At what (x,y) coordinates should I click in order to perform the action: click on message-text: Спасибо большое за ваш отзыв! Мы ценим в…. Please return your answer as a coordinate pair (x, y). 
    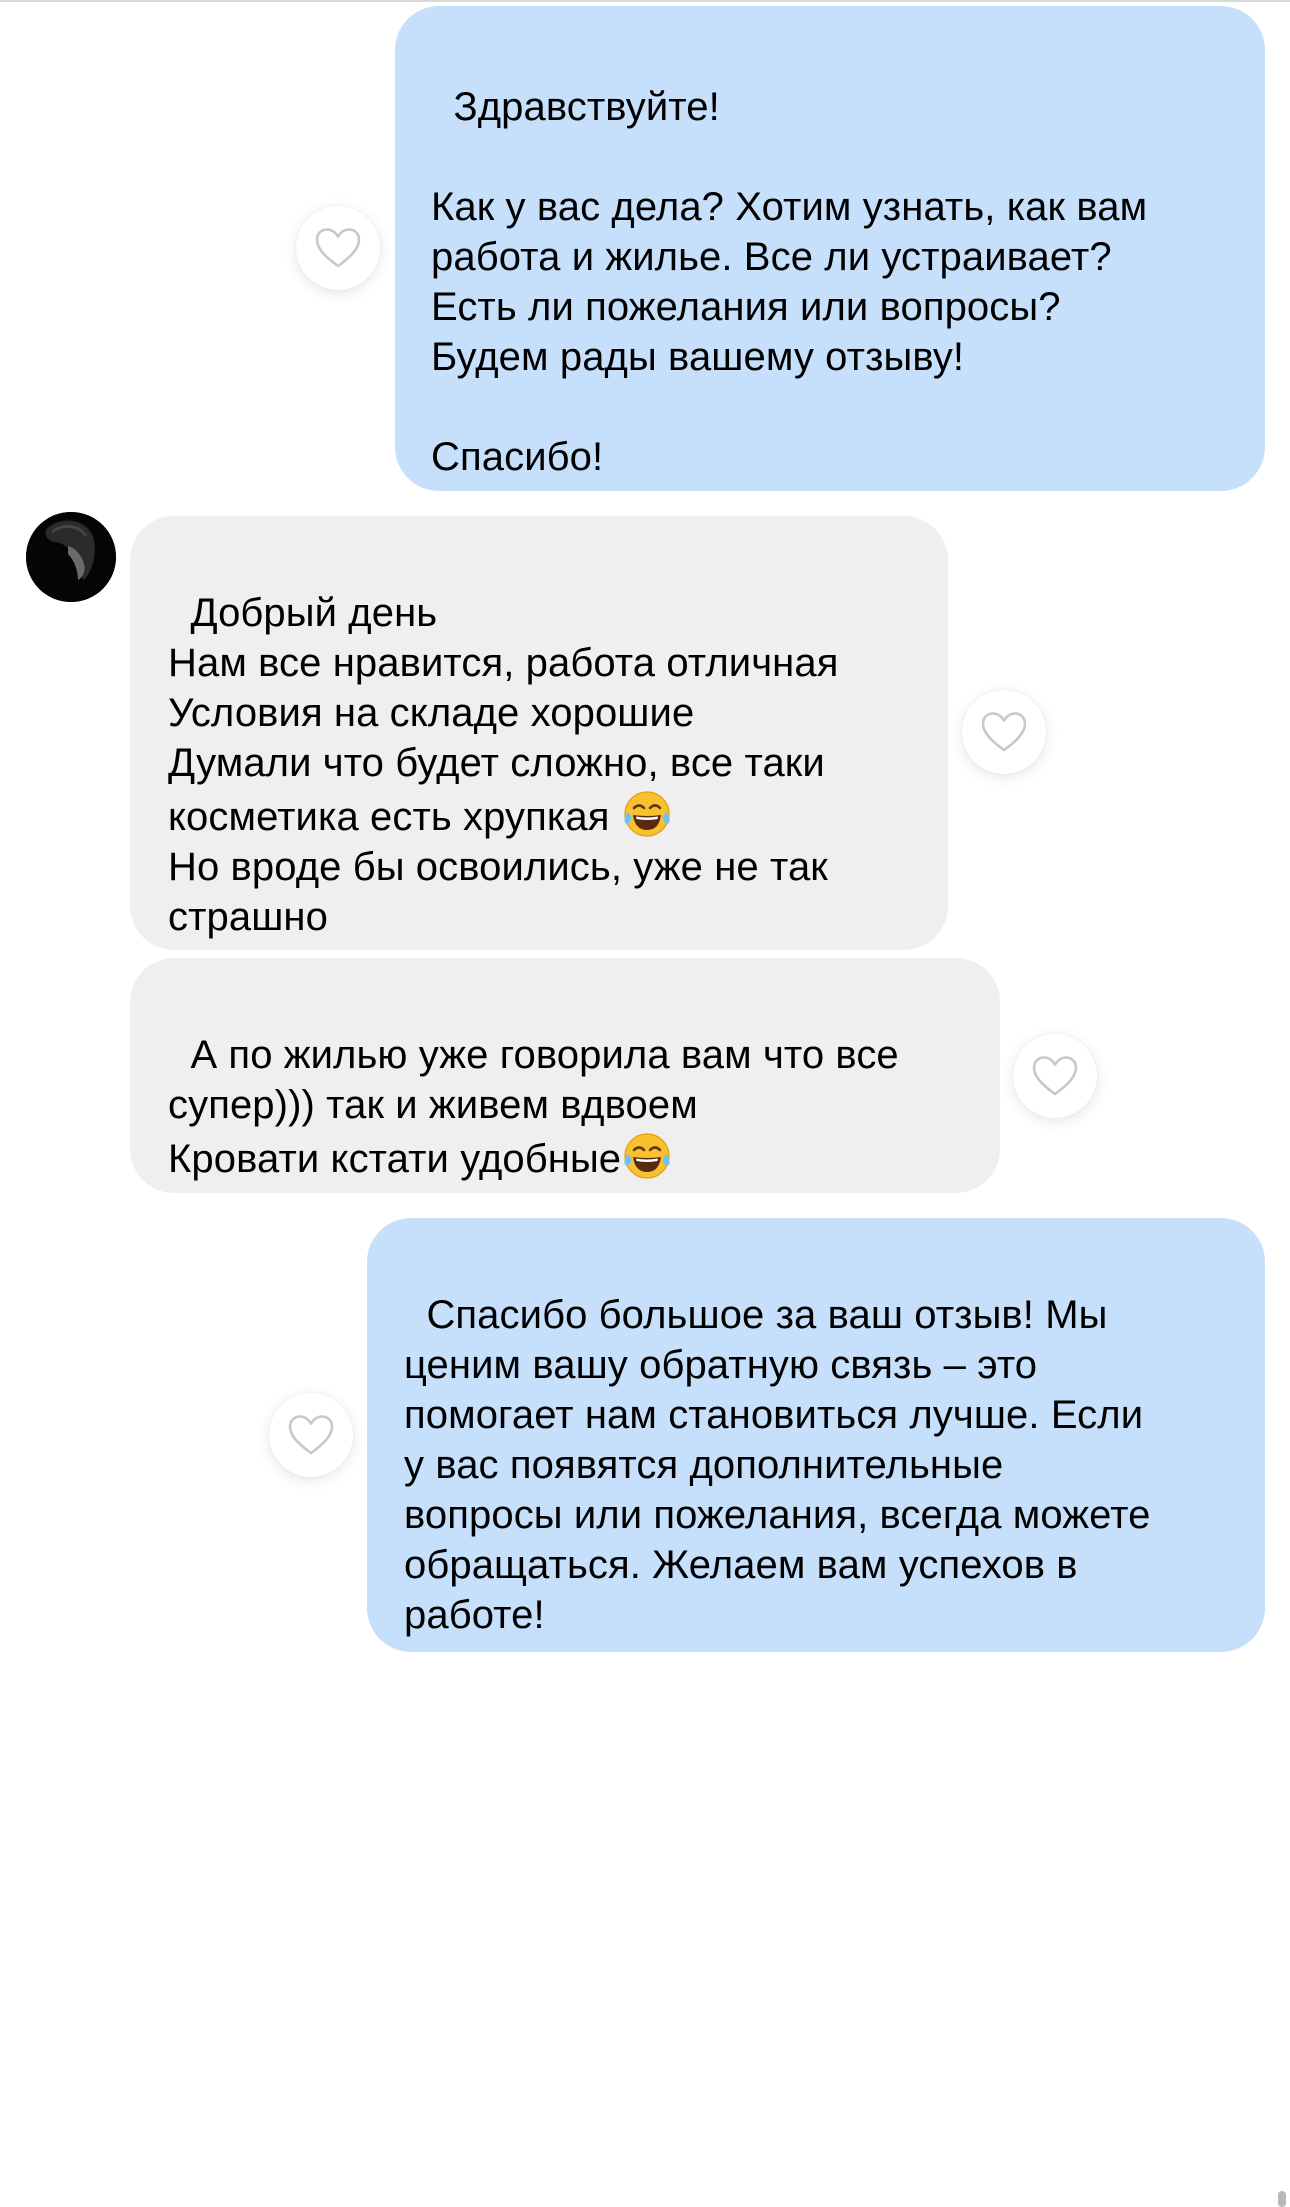
    Looking at the image, I should click on (777, 1465).